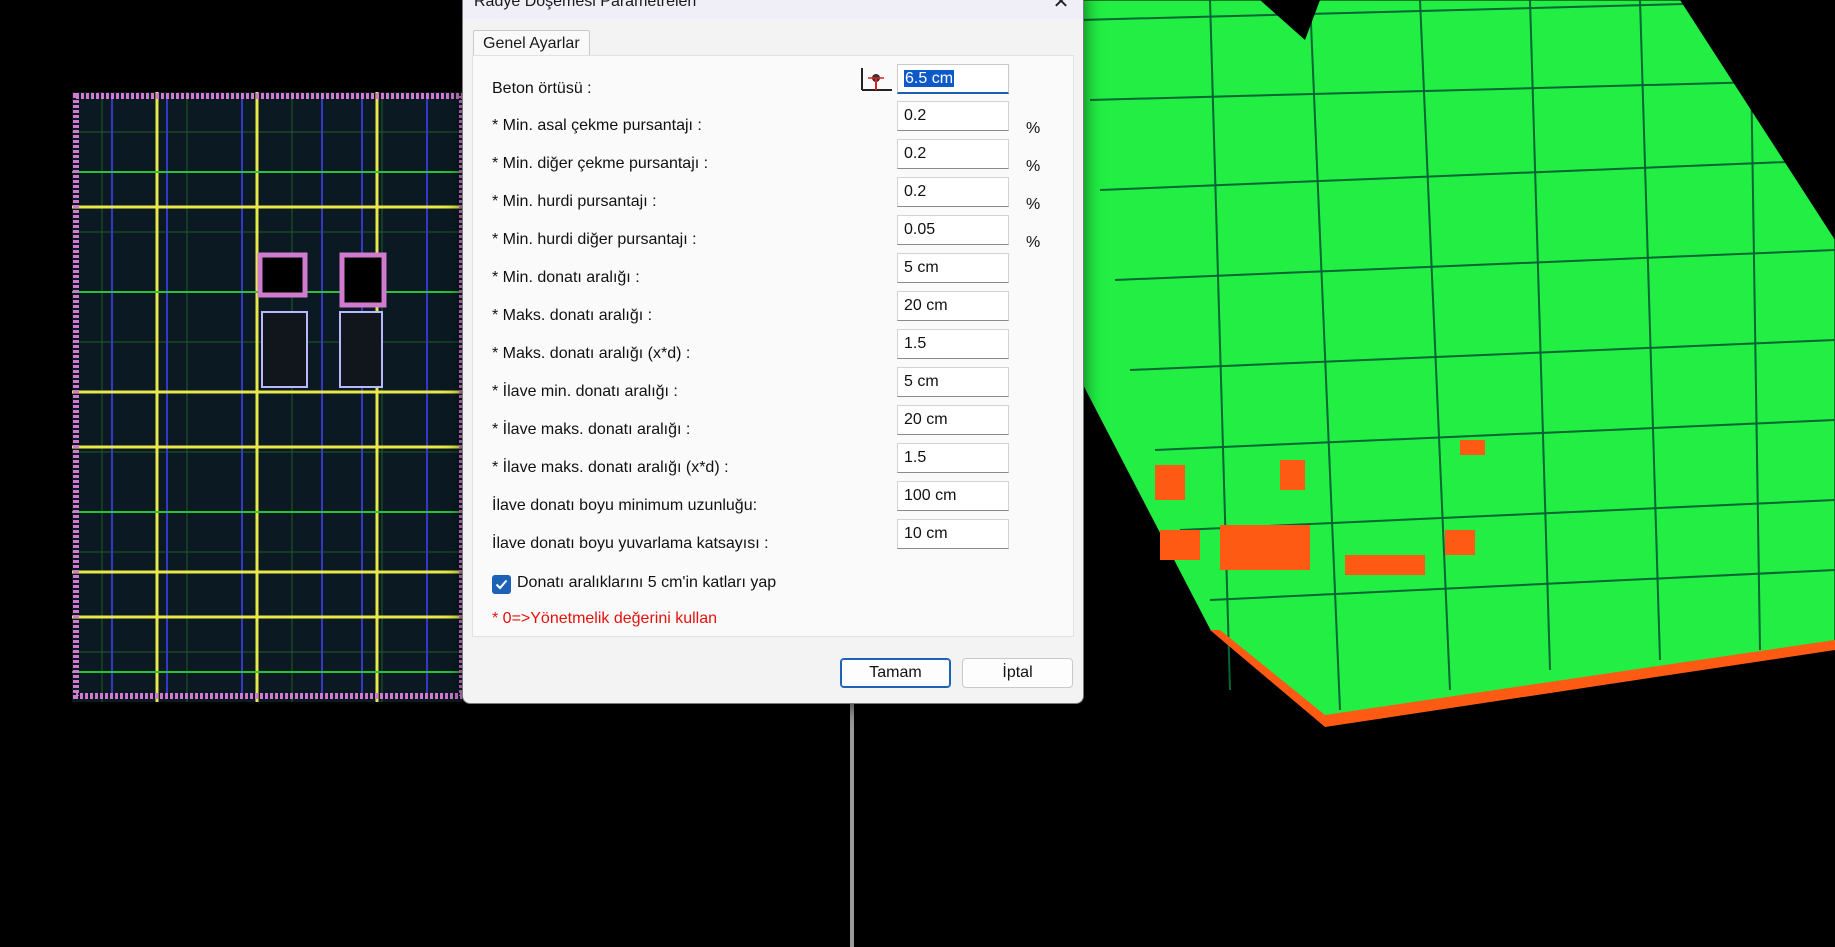 Image resolution: width=1835 pixels, height=947 pixels. I want to click on concrete-cover-input: 6.5 cm, so click(953, 79).